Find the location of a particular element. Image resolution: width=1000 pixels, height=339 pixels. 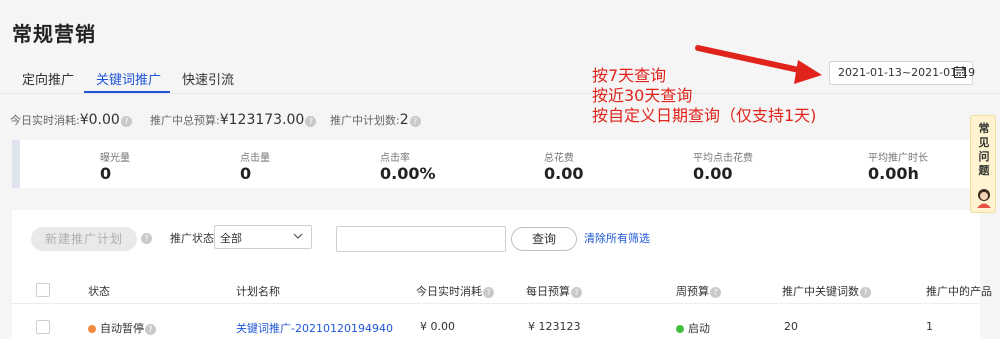

assistant-avatar-icon is located at coordinates (984, 198).